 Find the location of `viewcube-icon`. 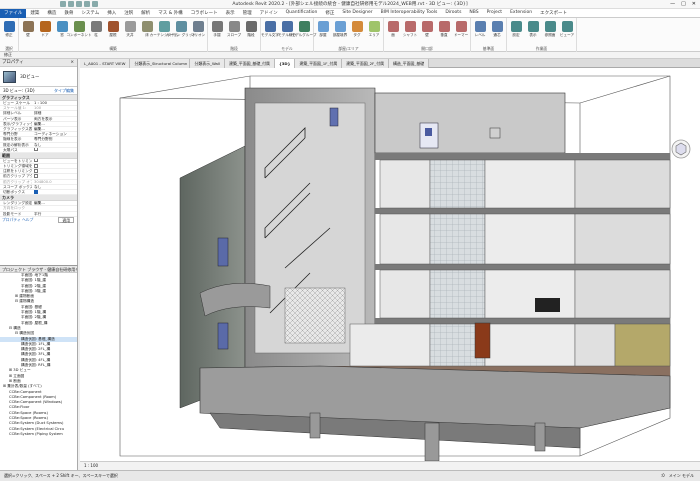

viewcube-icon is located at coordinates (681, 149).